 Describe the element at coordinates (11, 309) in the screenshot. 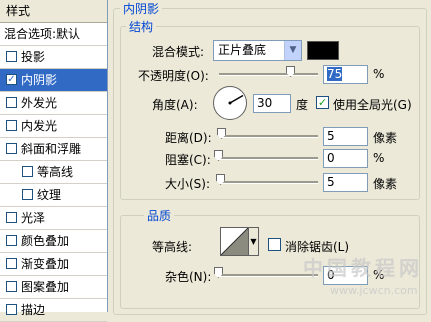

I see `stroke-checkbox` at that location.